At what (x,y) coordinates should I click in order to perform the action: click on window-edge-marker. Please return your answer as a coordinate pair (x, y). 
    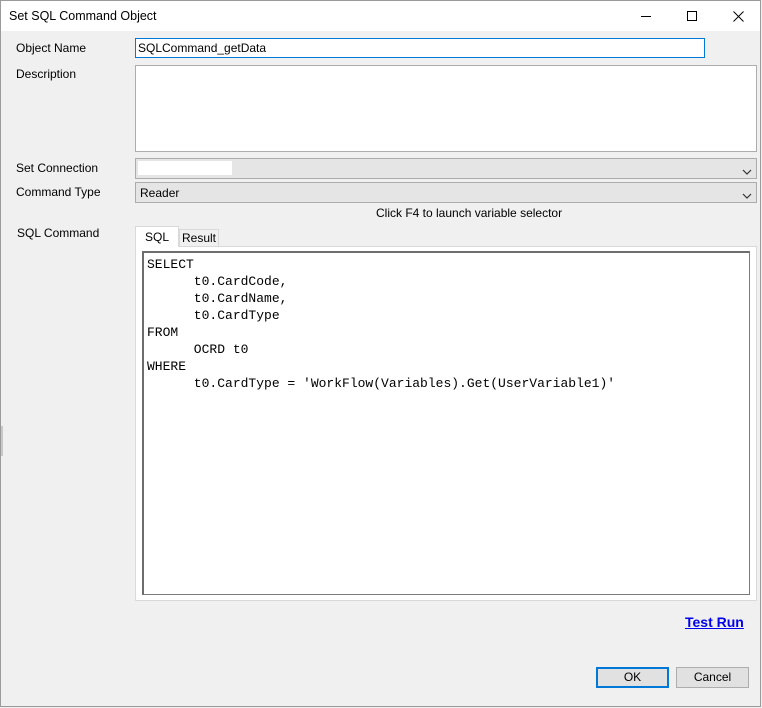
    Looking at the image, I should click on (2, 441).